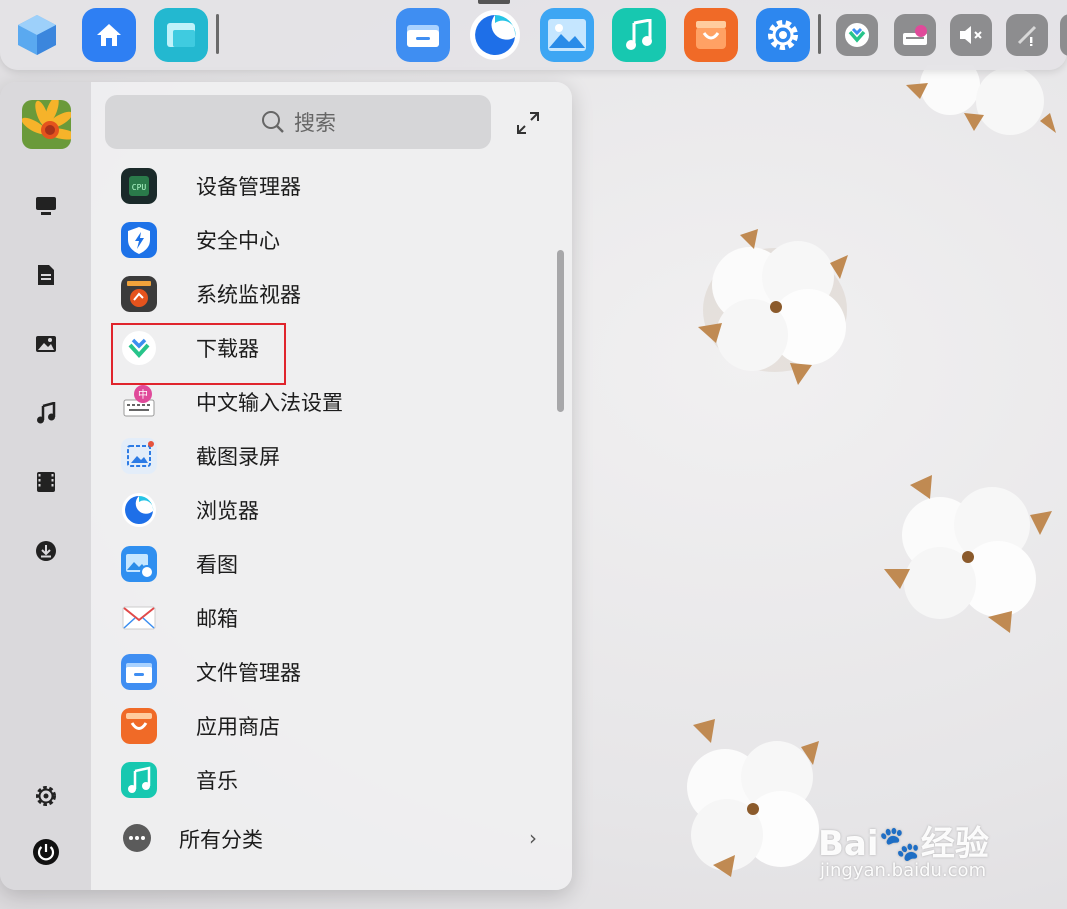 Image resolution: width=1067 pixels, height=909 pixels. I want to click on avatar, so click(46, 124).